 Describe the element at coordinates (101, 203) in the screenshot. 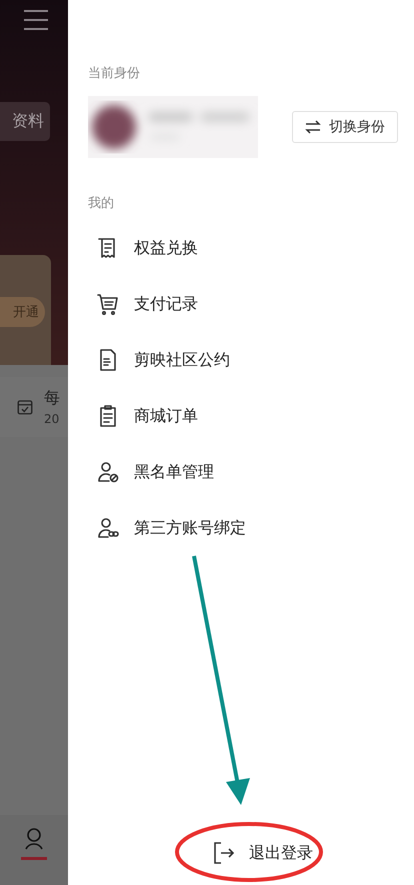

I see `section-label: 我的` at that location.